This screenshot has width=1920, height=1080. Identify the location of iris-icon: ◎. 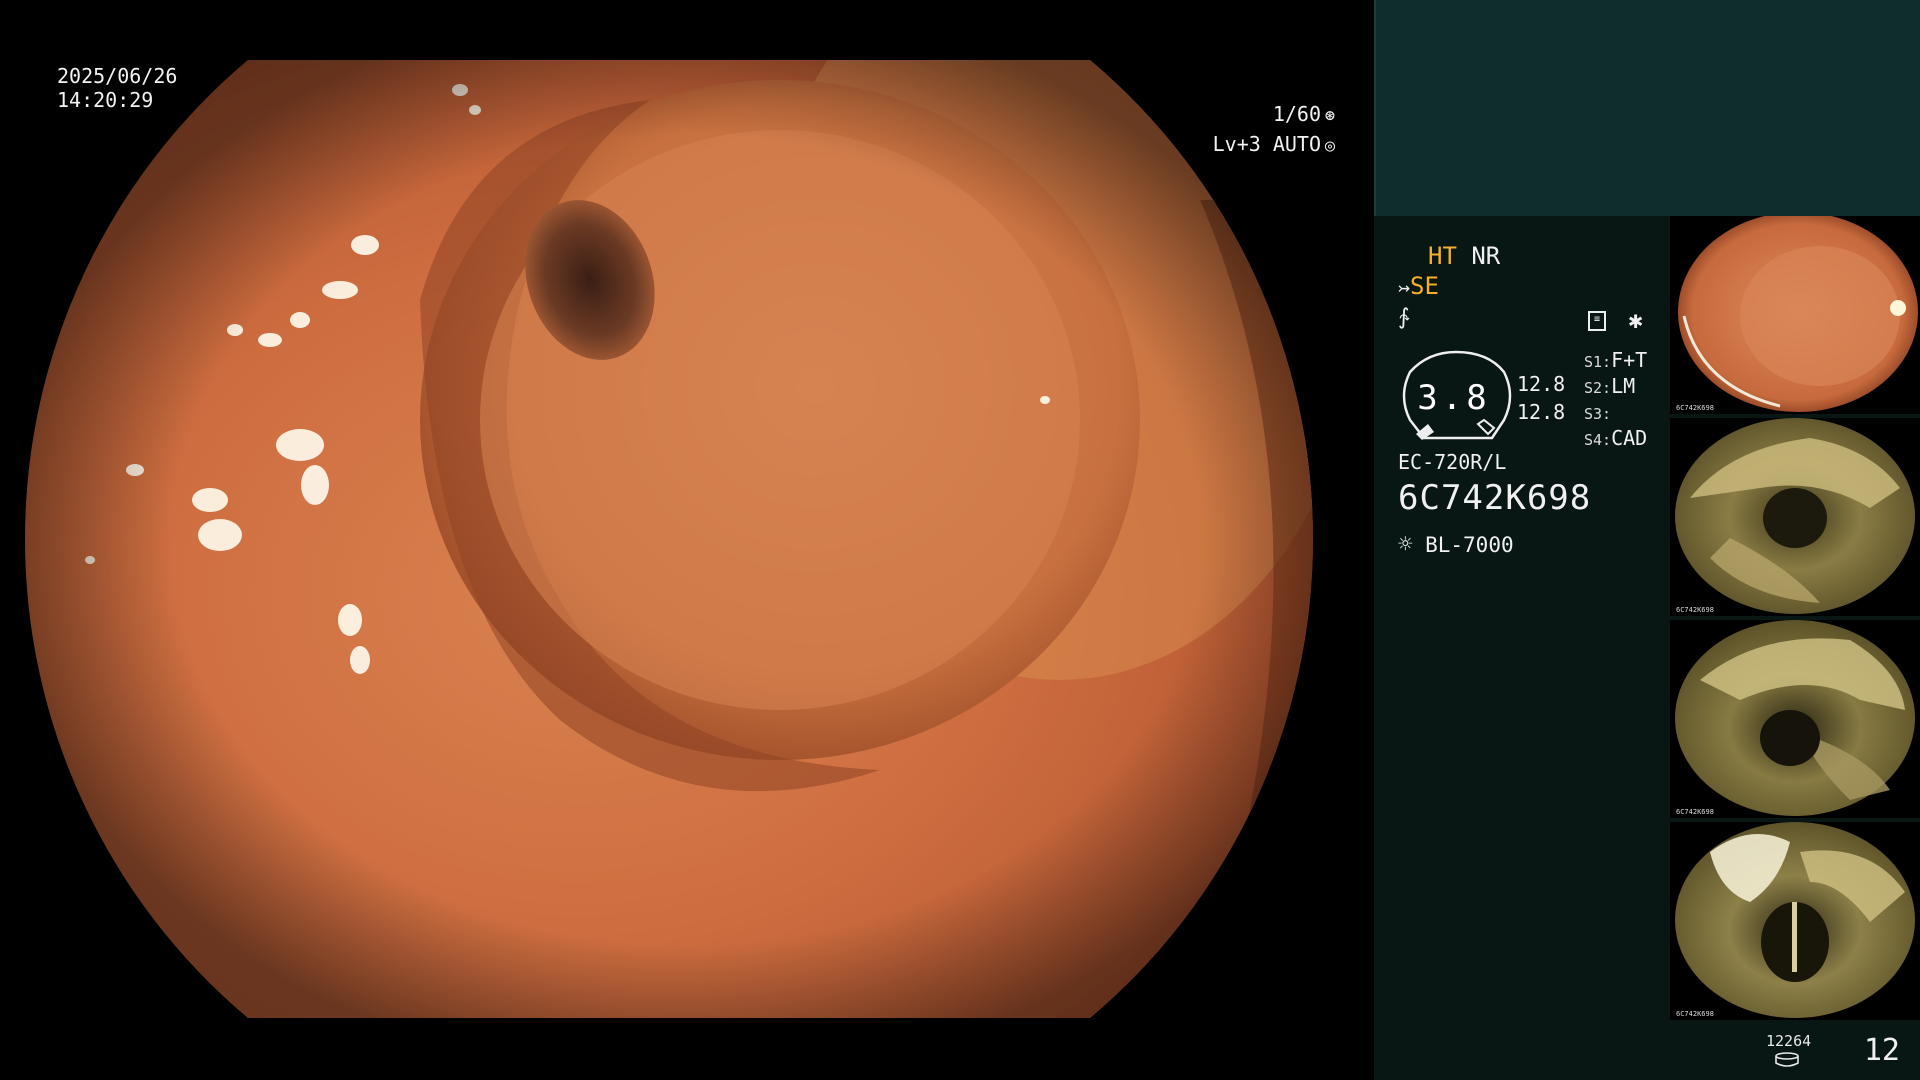
(1330, 146).